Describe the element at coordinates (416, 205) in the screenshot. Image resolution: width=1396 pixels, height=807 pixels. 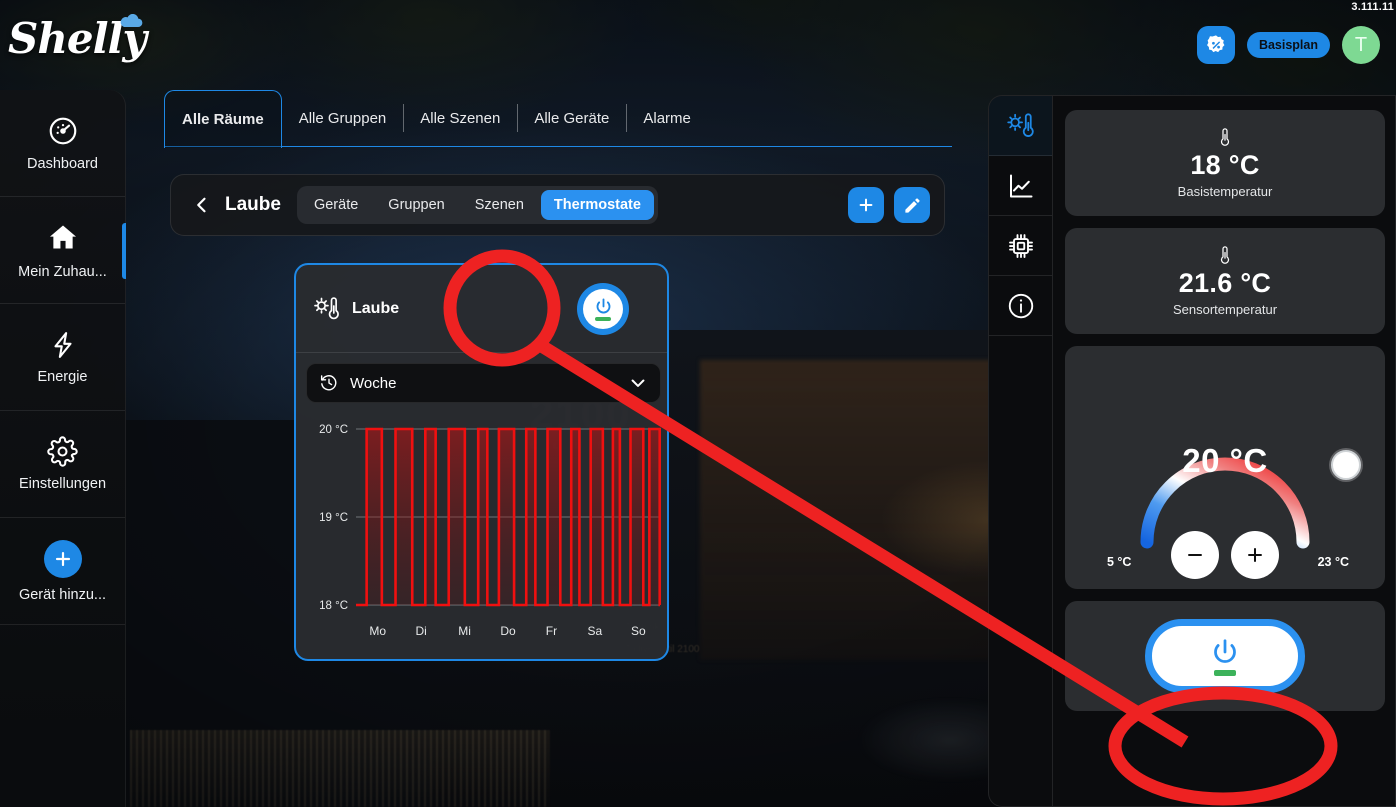
I see `chip-gruppen: Gruppen` at that location.